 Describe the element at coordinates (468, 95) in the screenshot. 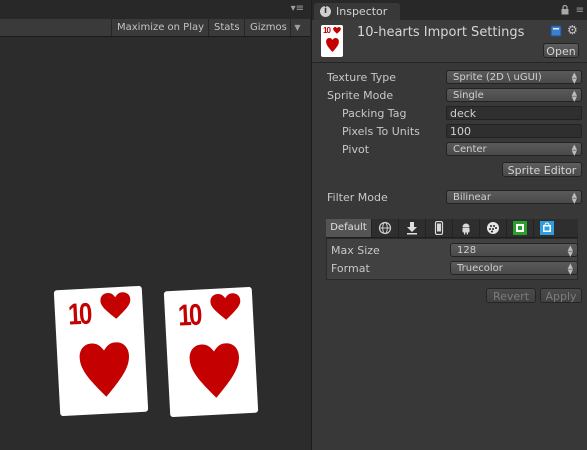

I see `sprite-mode-value: Single` at that location.